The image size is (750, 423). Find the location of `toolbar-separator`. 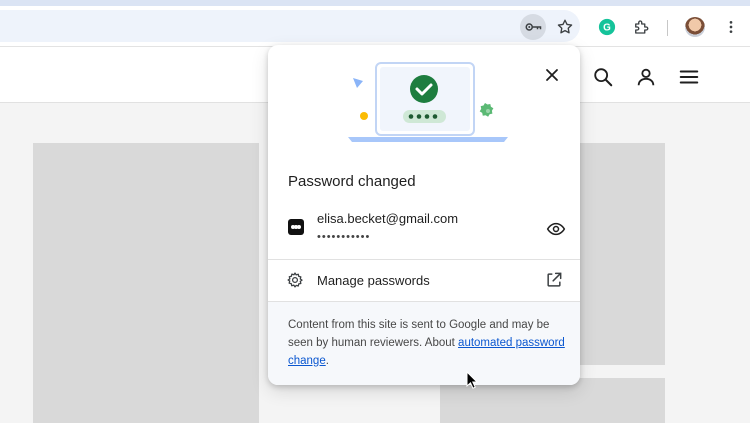

toolbar-separator is located at coordinates (667, 28).